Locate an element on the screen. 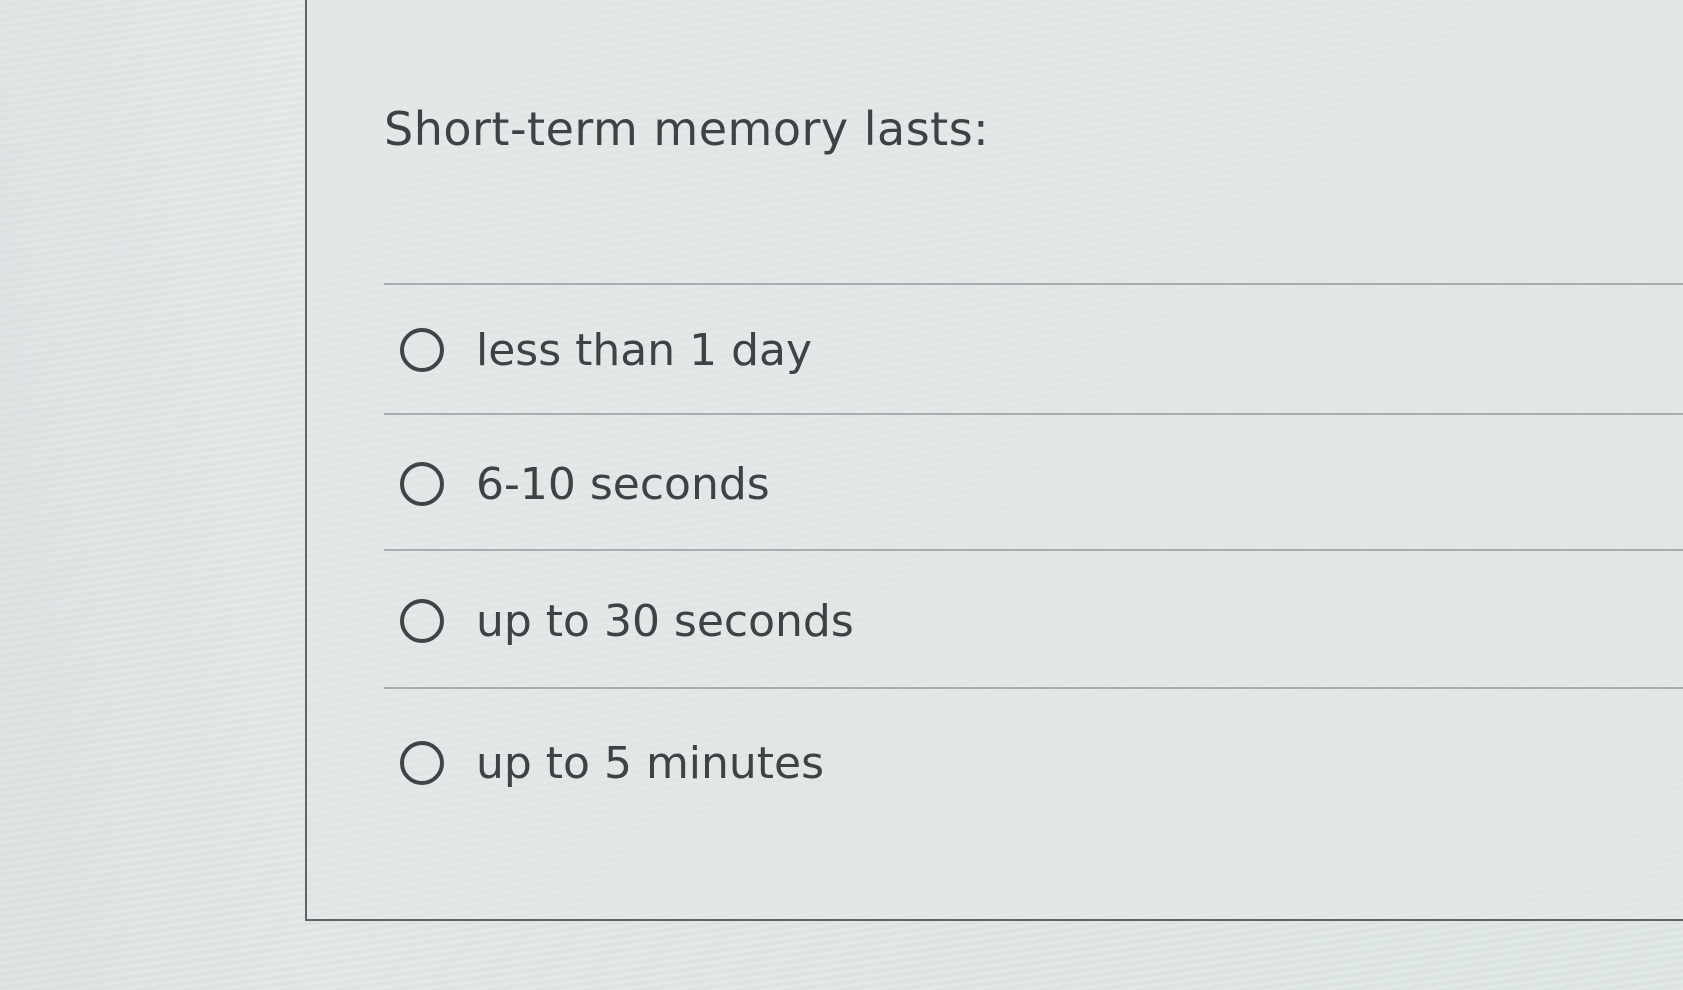  answer-option-2: 6-10 seconds is located at coordinates (585, 484).